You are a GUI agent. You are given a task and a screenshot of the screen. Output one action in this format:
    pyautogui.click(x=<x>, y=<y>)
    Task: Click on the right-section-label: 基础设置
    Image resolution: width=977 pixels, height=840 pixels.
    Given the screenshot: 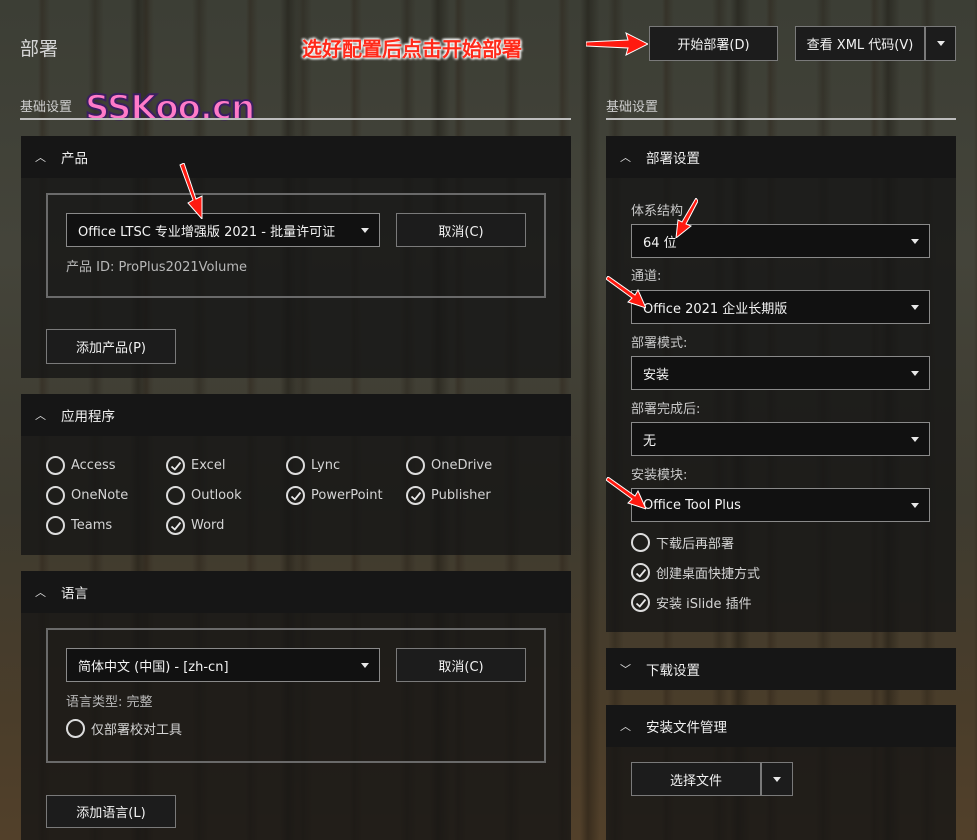 What is the action you would take?
    pyautogui.click(x=632, y=107)
    